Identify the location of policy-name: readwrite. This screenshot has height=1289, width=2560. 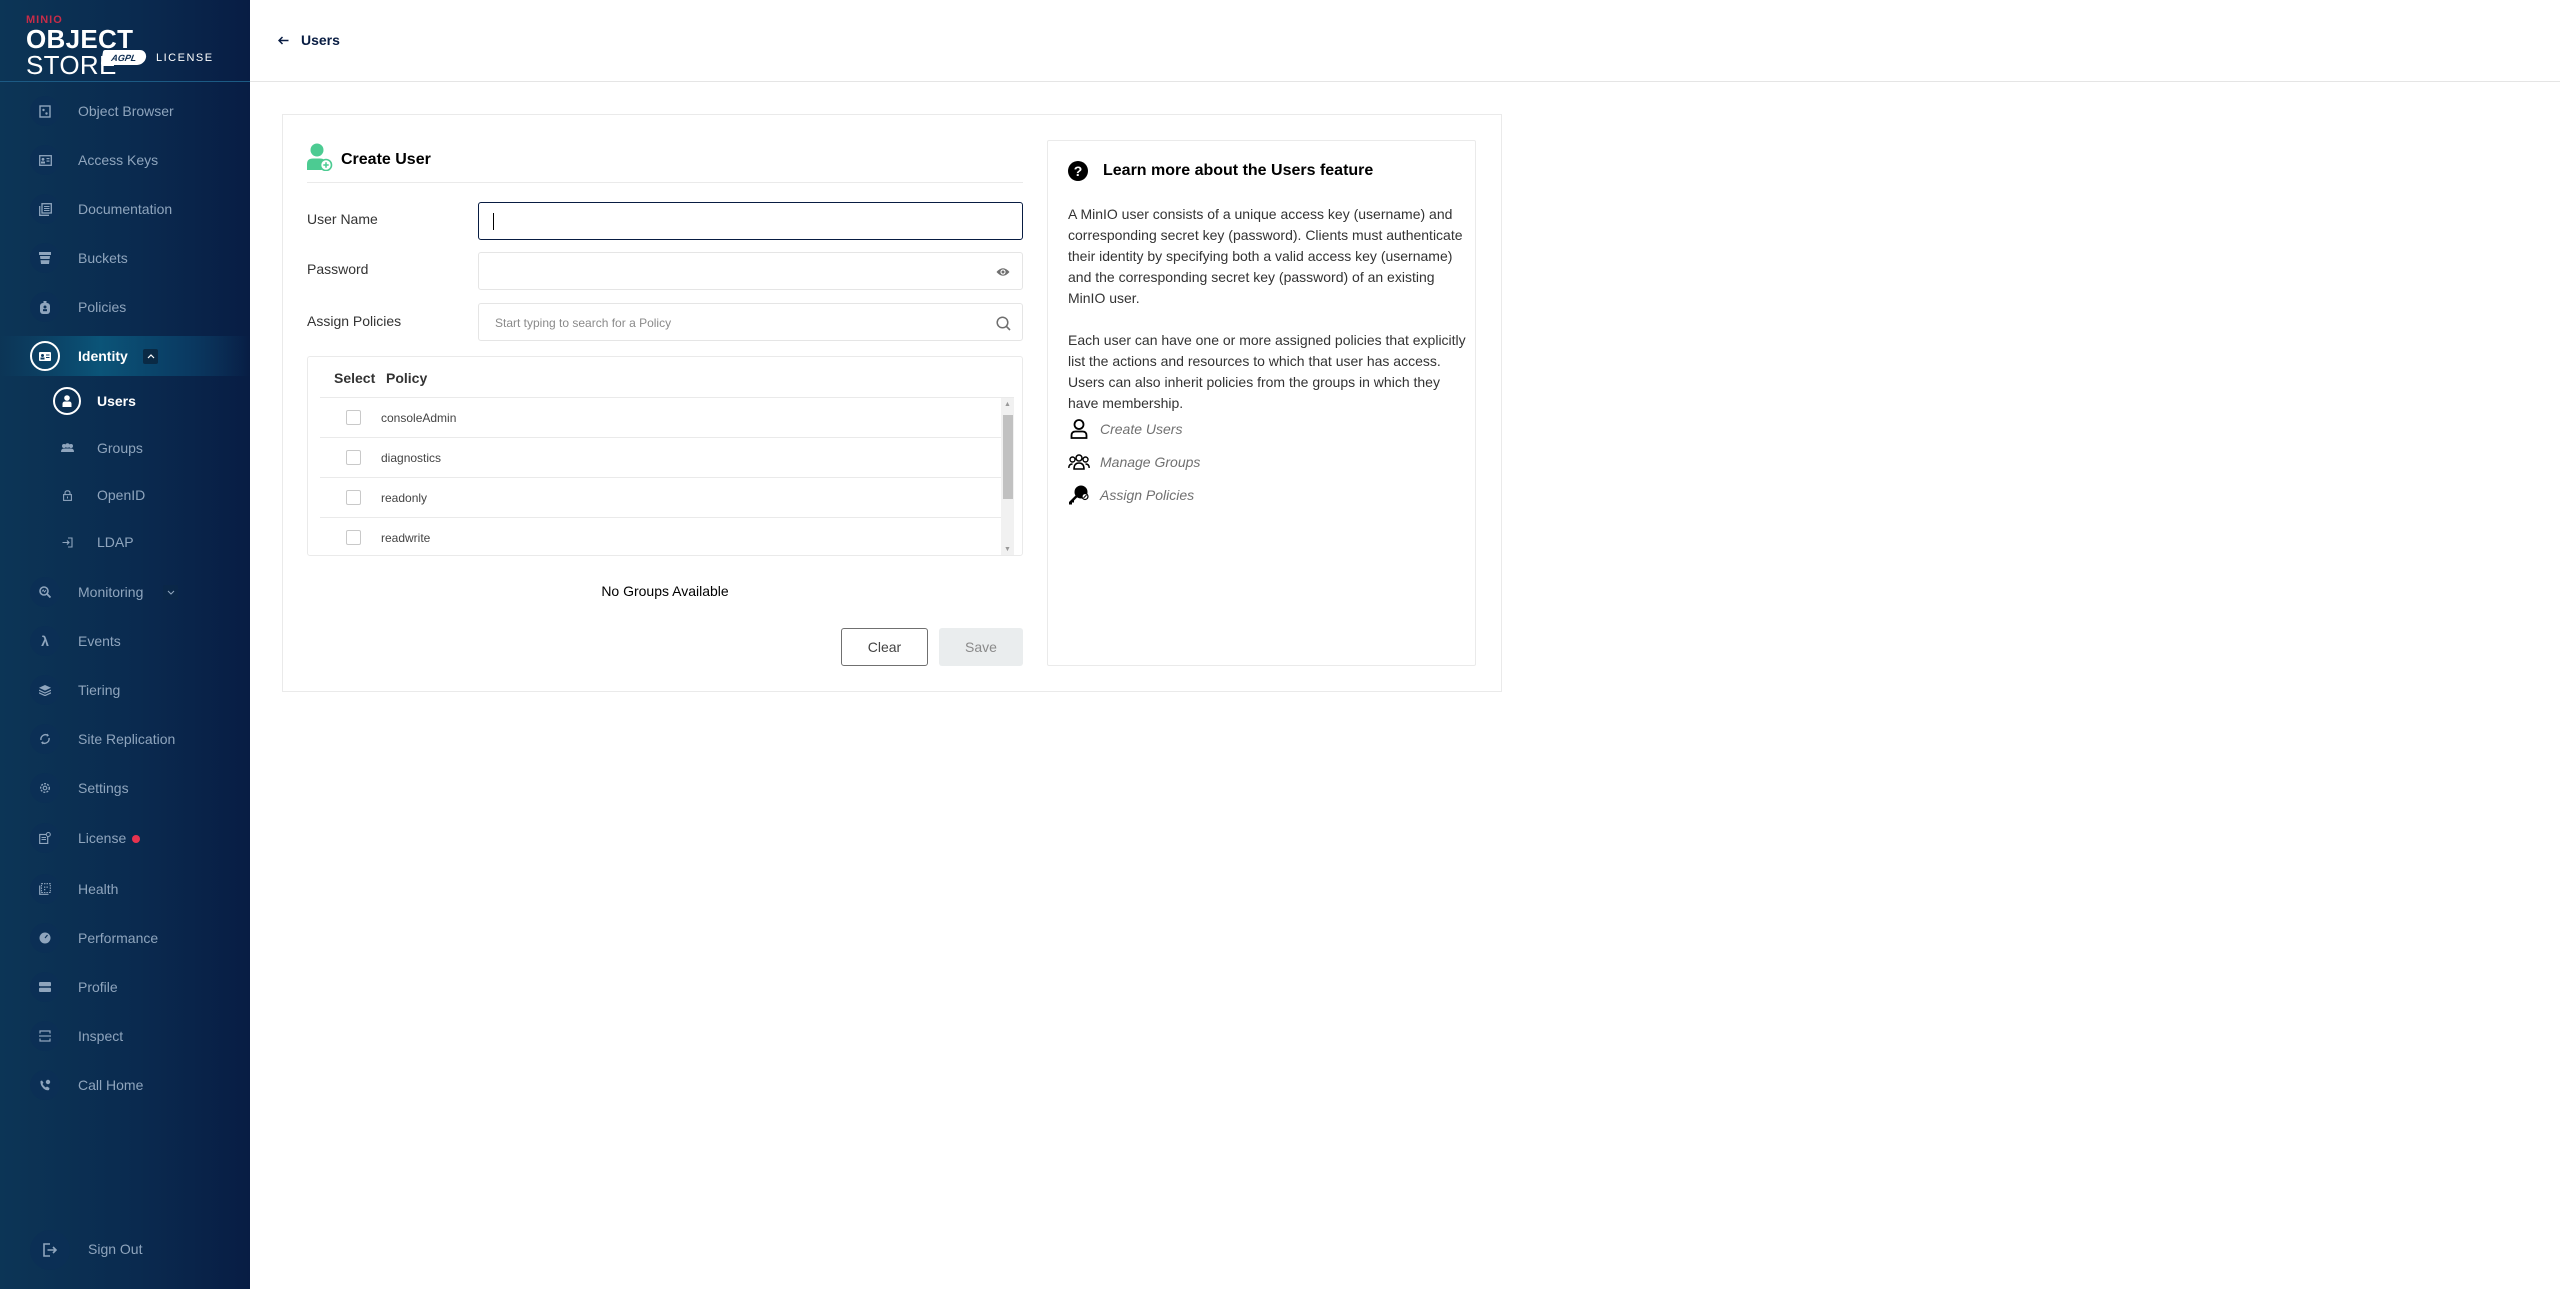
(406, 538).